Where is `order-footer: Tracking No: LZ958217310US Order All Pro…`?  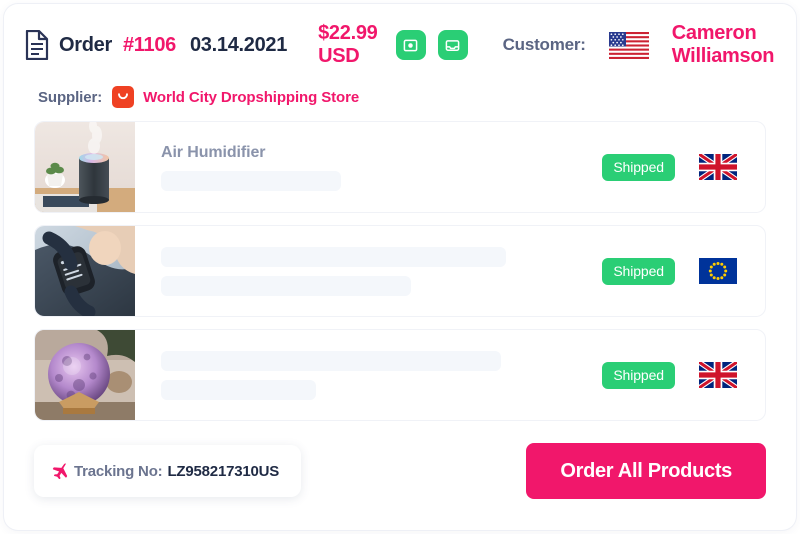 order-footer: Tracking No: LZ958217310US Order All Pro… is located at coordinates (400, 466).